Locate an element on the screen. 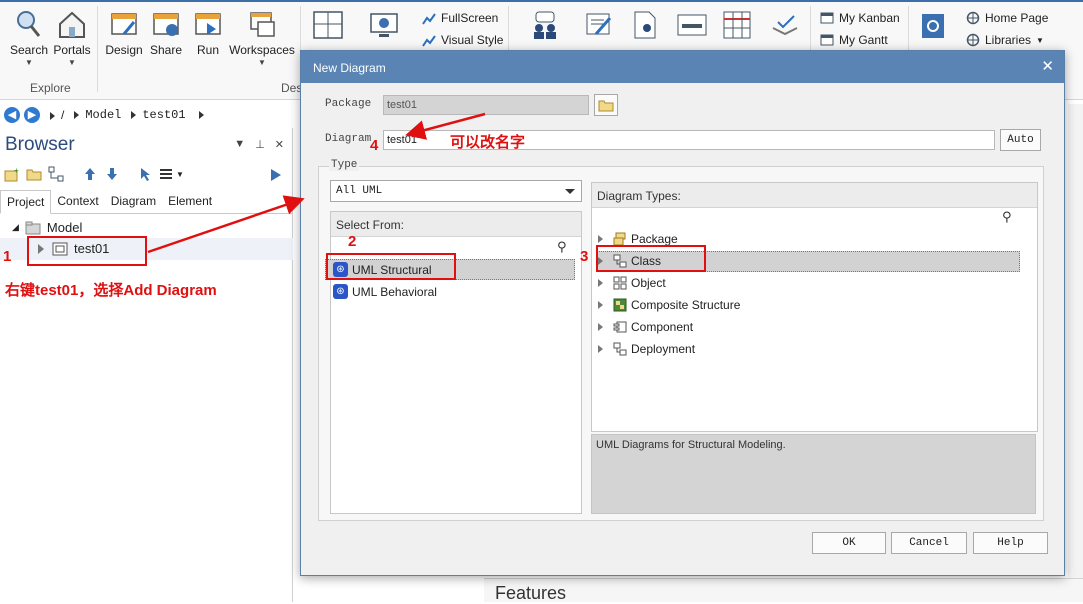  diagram-type-package: Package is located at coordinates (638, 239).